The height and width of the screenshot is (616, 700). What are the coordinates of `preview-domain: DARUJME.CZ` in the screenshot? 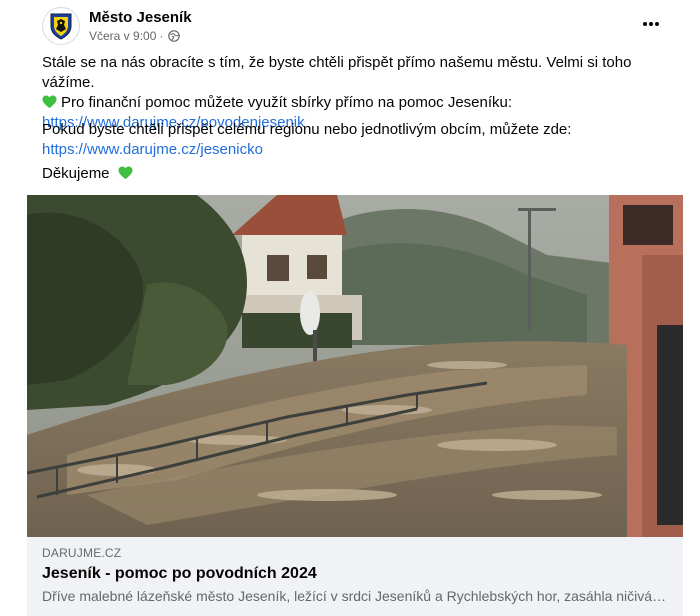 It's located at (82, 553).